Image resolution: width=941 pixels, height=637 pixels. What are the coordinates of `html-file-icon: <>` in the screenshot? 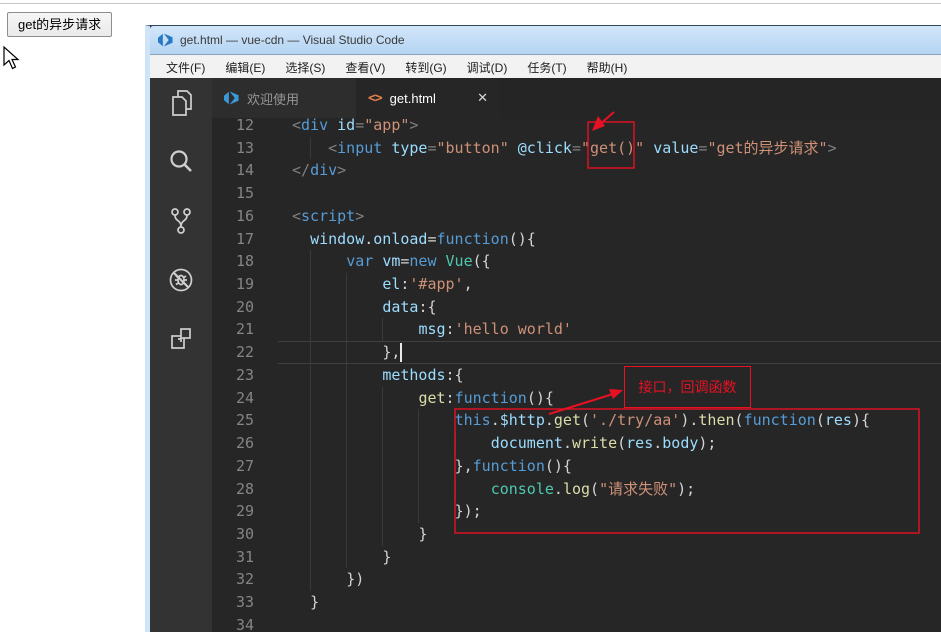 It's located at (375, 98).